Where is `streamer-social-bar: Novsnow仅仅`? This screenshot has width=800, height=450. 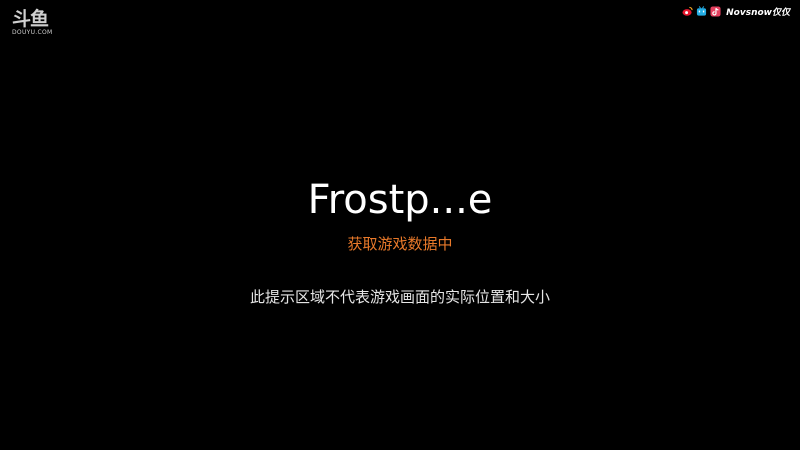
streamer-social-bar: Novsnow仅仅 is located at coordinates (736, 11).